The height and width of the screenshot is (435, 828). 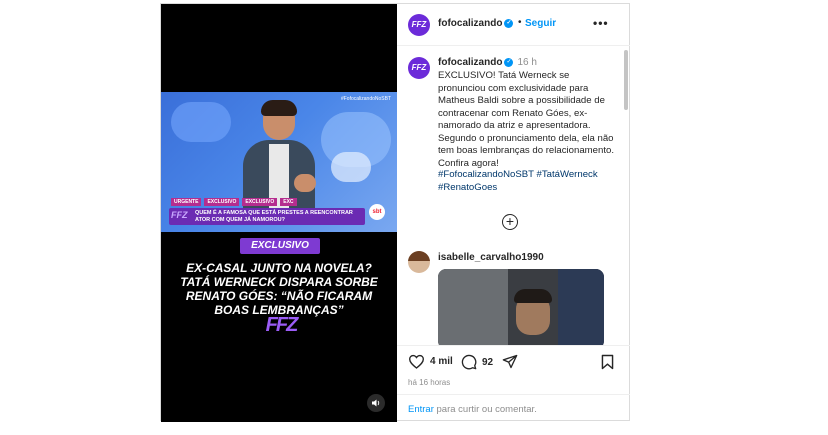 I want to click on follow-button: Seguir, so click(x=540, y=23).